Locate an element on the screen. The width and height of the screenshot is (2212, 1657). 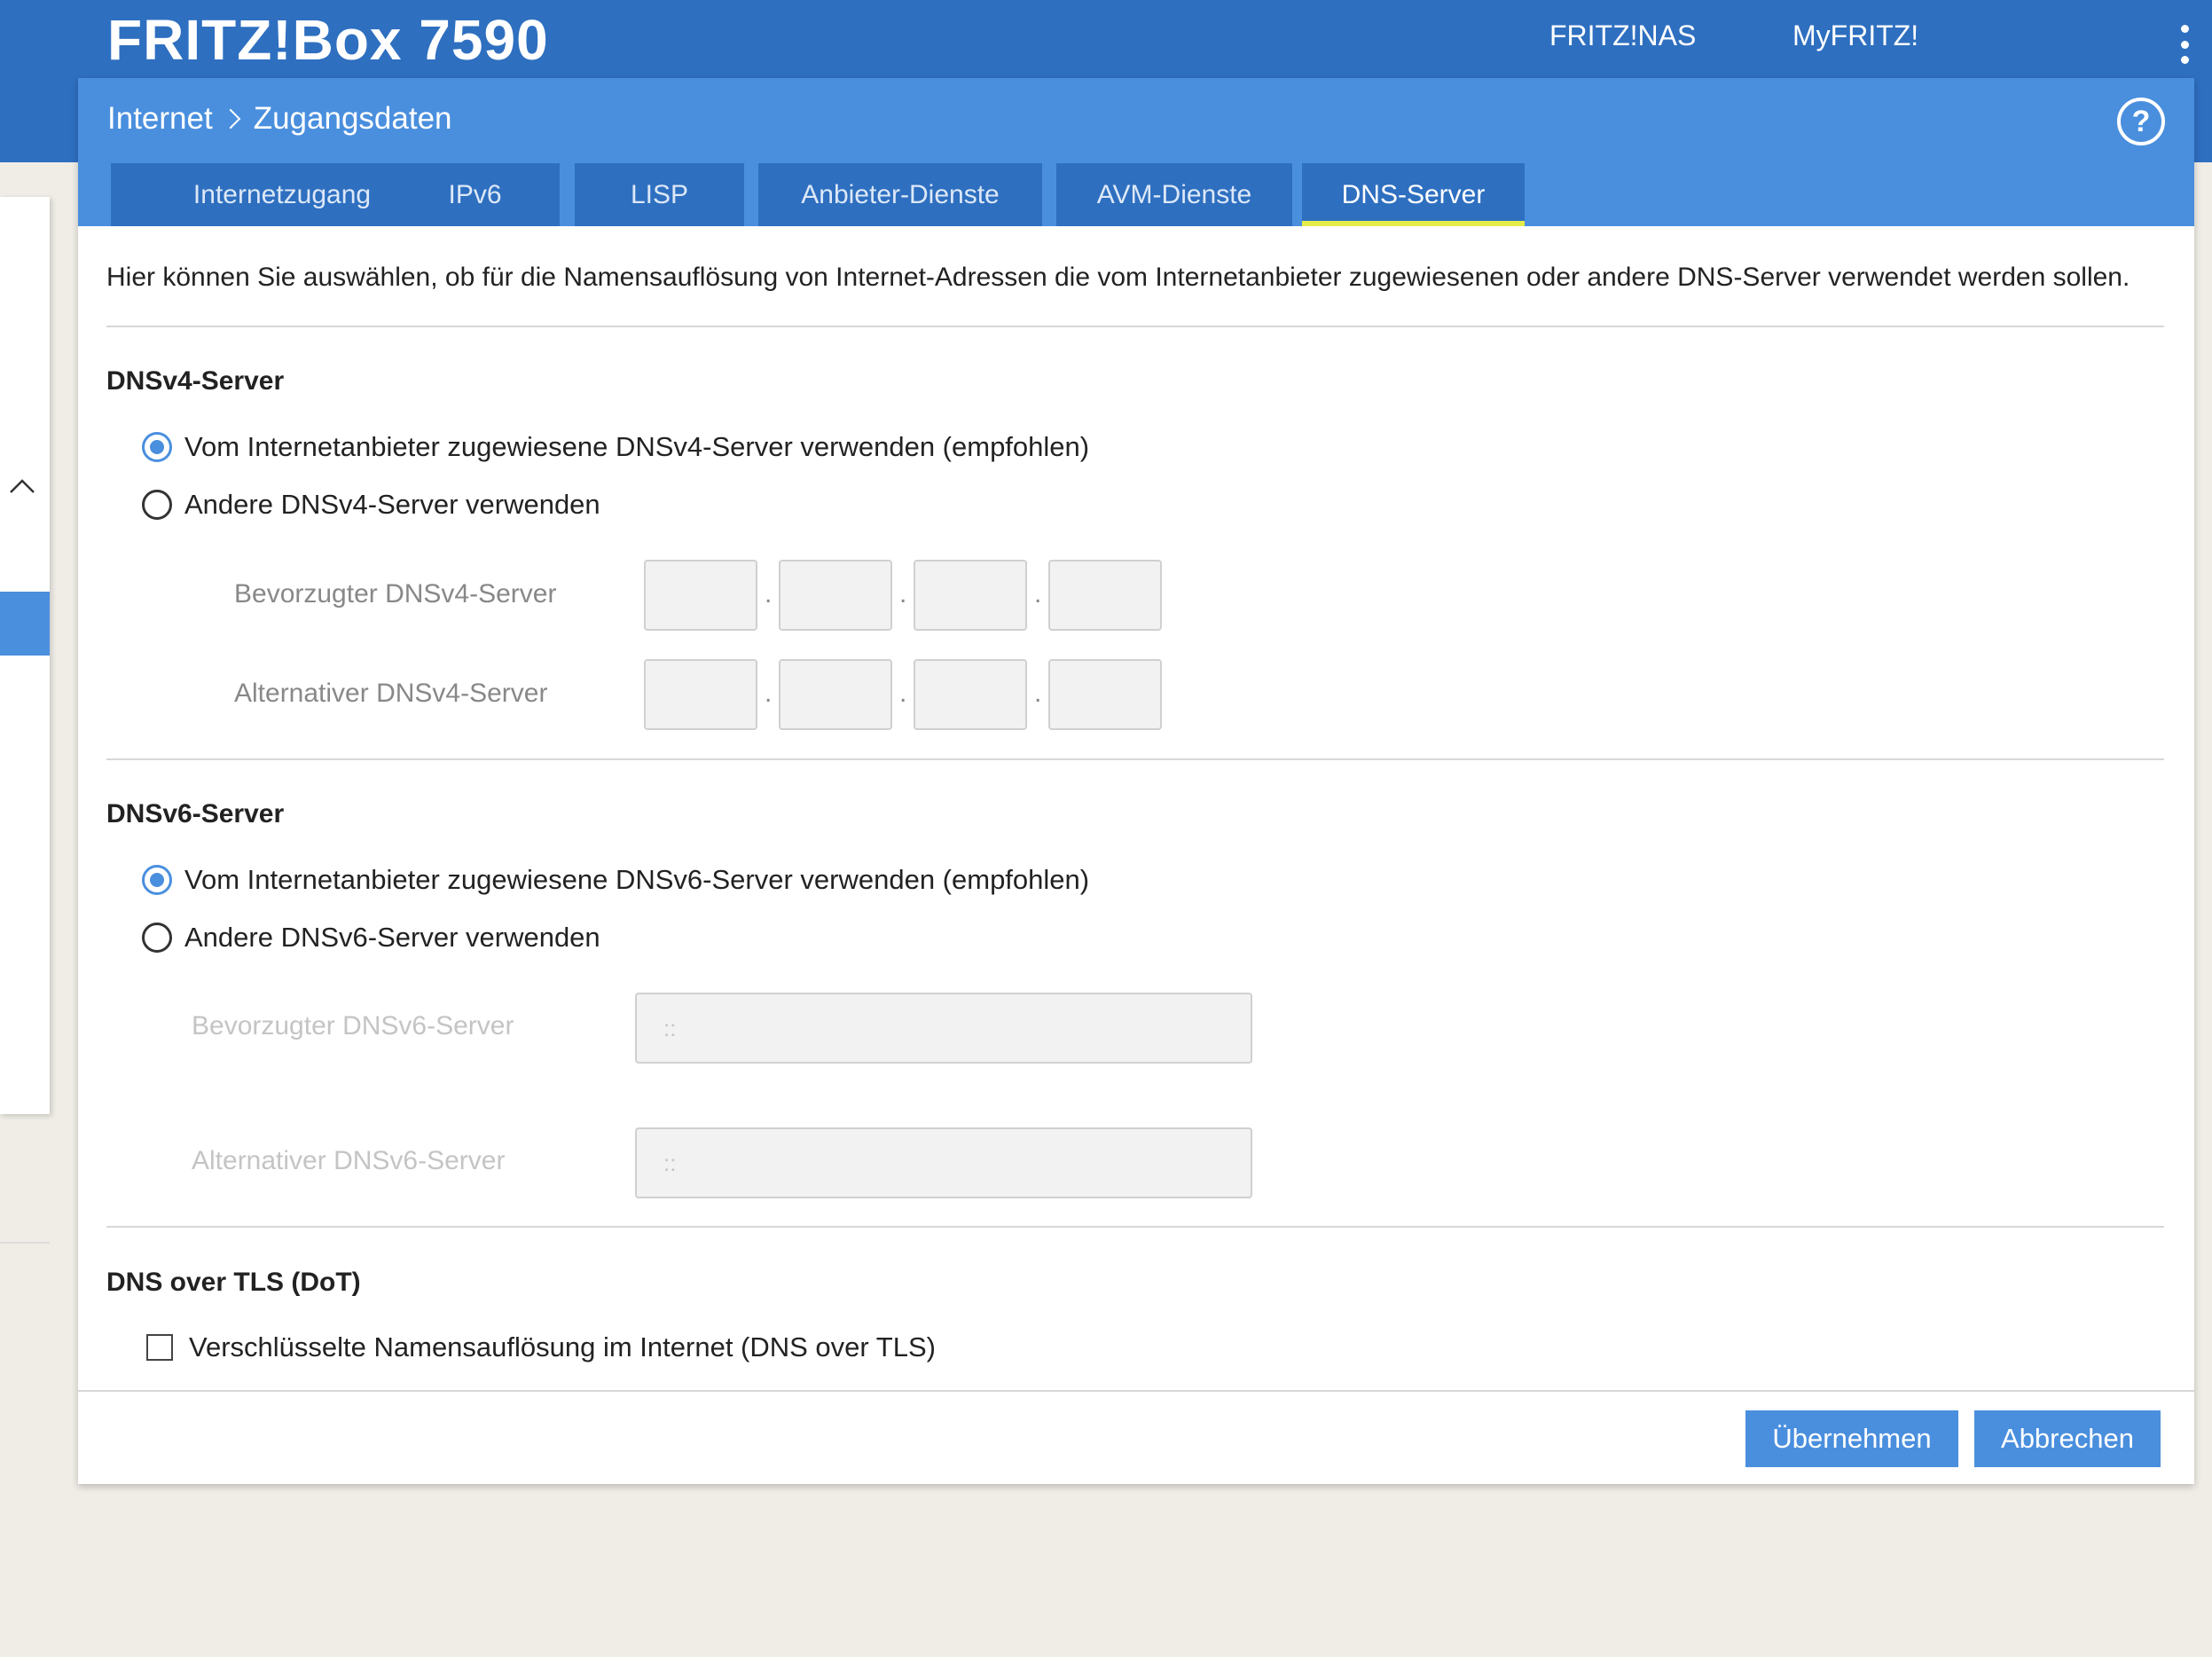
breadcrumb-parent: Internet is located at coordinates (160, 119).